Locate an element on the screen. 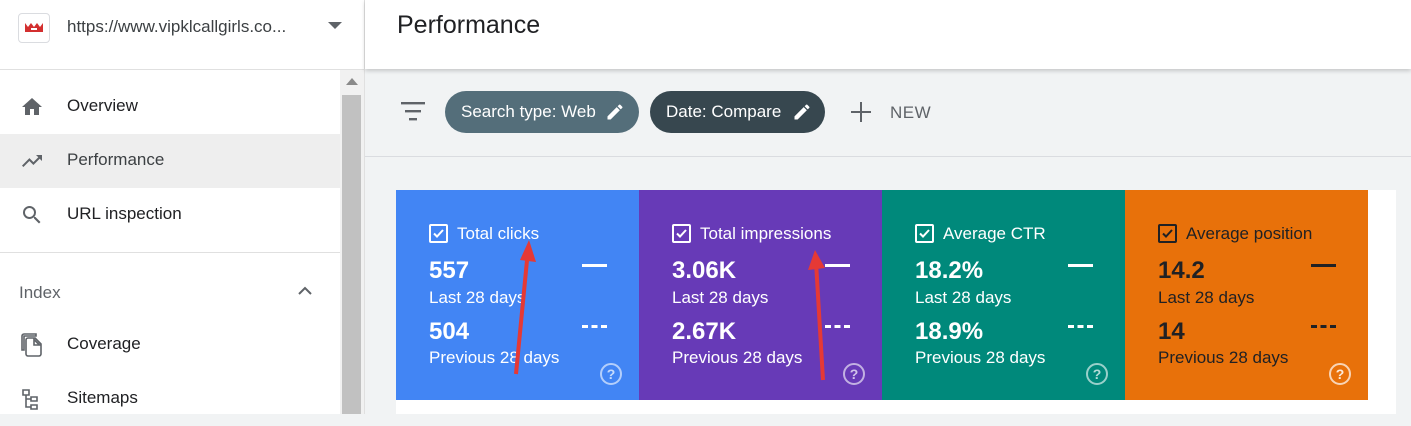 The image size is (1411, 426). search-type-chip: Search type: Web is located at coordinates (542, 112).